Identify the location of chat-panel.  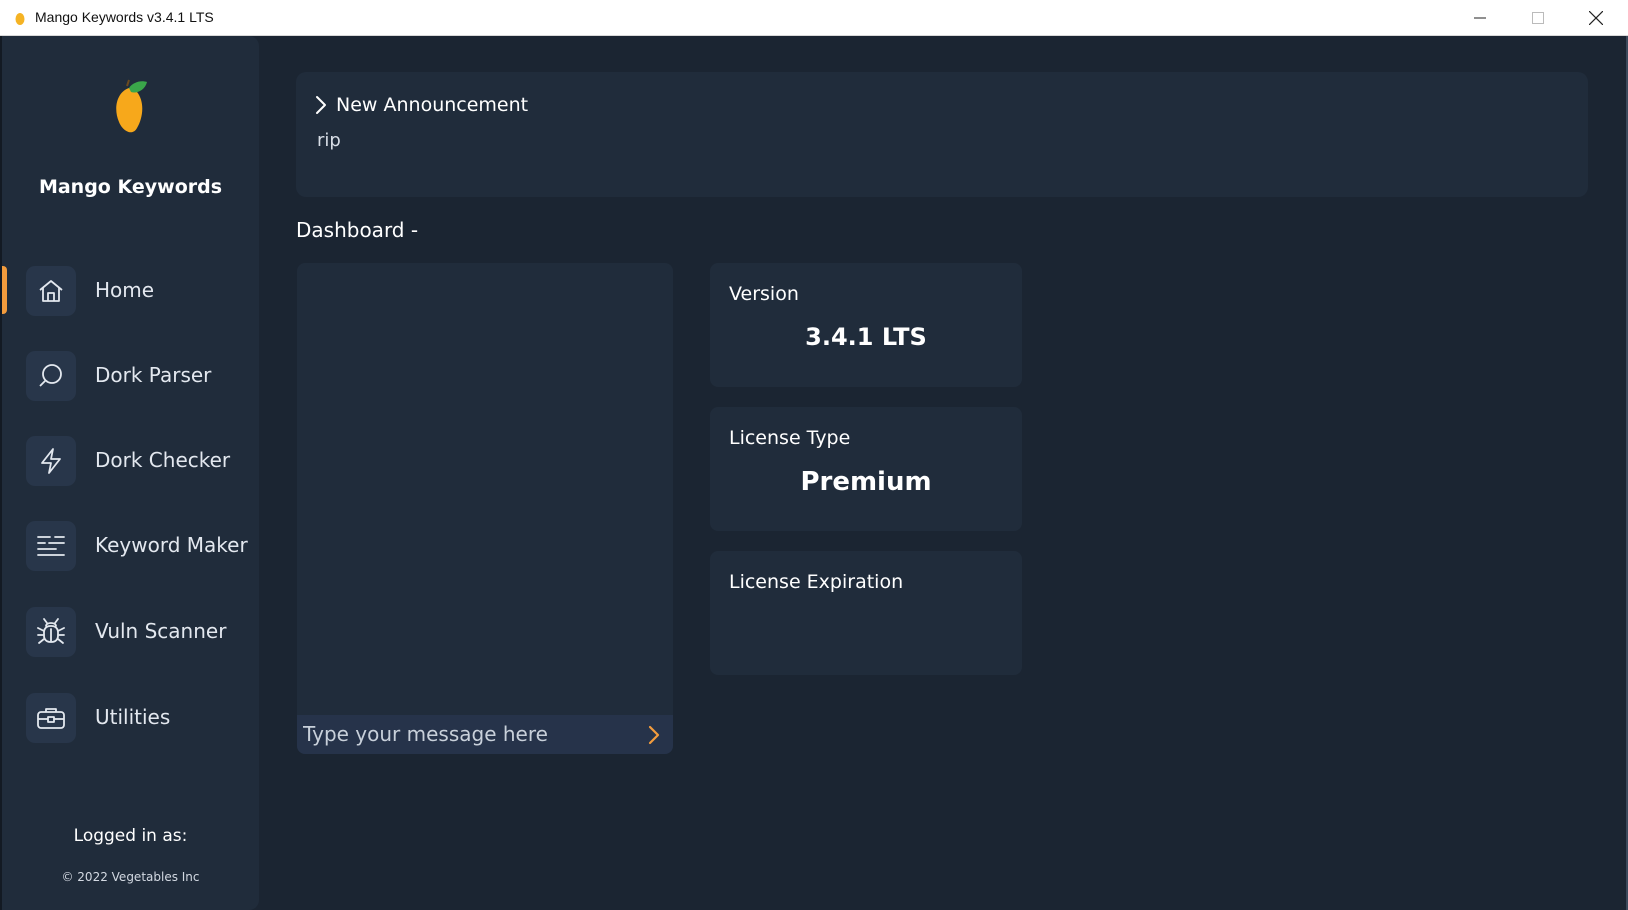
(485, 508).